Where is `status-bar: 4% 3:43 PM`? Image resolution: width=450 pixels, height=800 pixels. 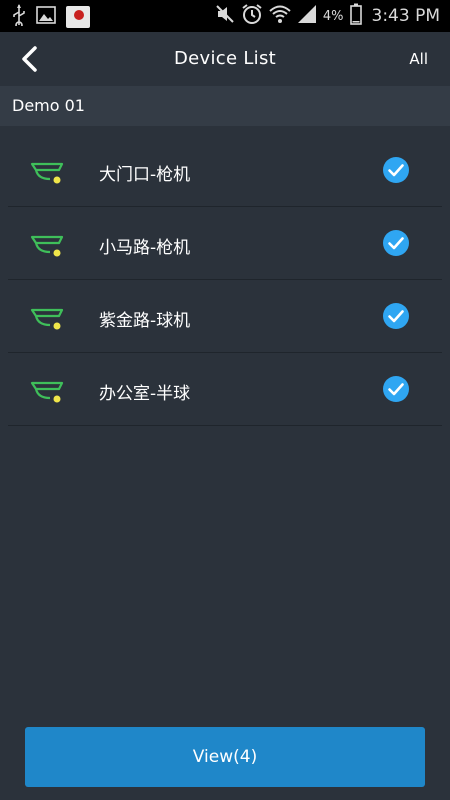
status-bar: 4% 3:43 PM is located at coordinates (225, 16).